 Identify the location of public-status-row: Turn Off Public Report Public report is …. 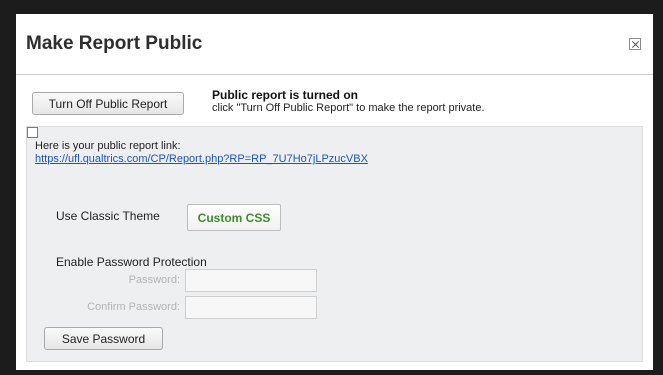
(334, 100).